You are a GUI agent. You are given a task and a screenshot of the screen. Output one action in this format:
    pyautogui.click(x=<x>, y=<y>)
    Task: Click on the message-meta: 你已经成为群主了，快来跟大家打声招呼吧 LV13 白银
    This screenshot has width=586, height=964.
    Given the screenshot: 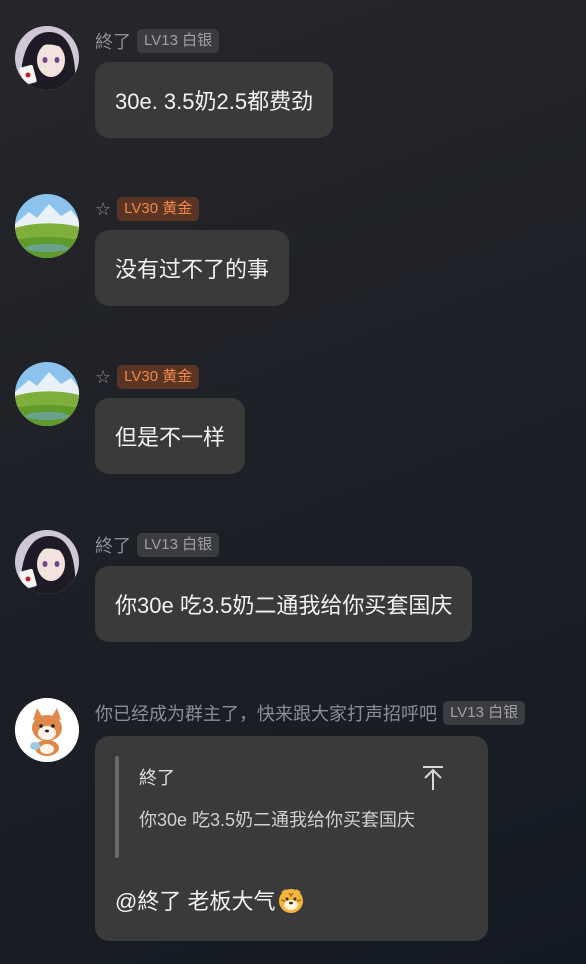 What is the action you would take?
    pyautogui.click(x=310, y=713)
    